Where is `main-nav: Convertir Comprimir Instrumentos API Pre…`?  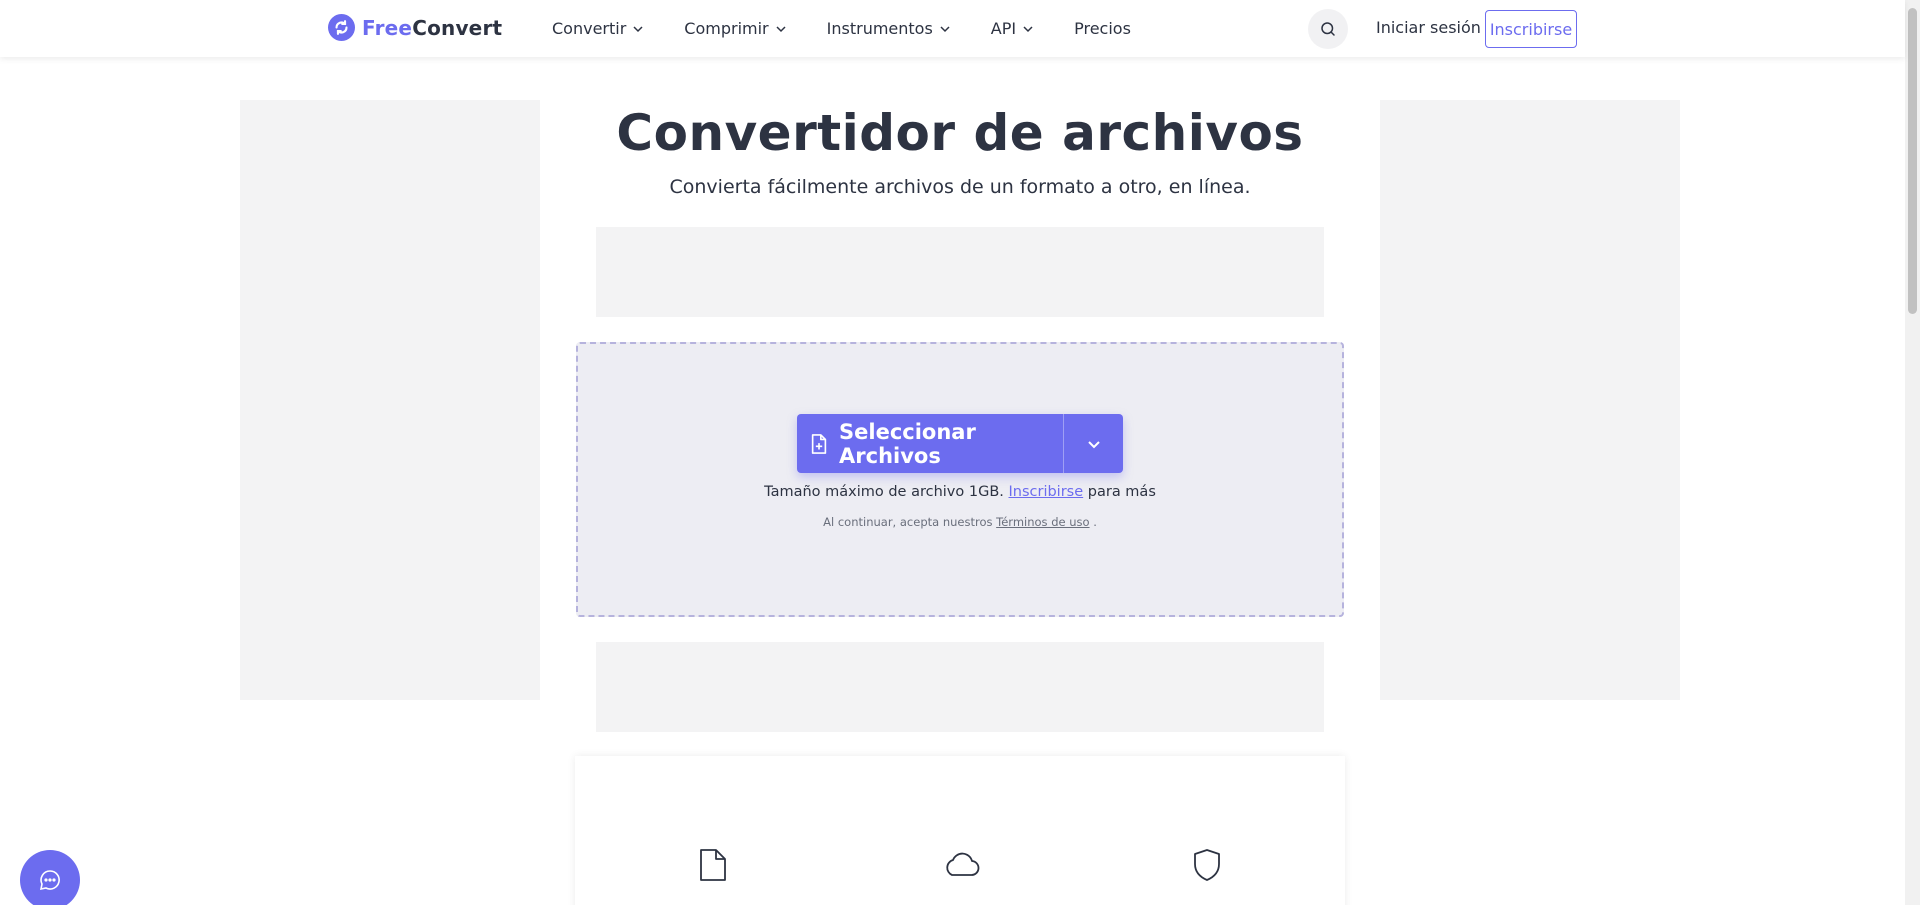
main-nav: Convertir Comprimir Instrumentos API Pre… is located at coordinates (861, 28).